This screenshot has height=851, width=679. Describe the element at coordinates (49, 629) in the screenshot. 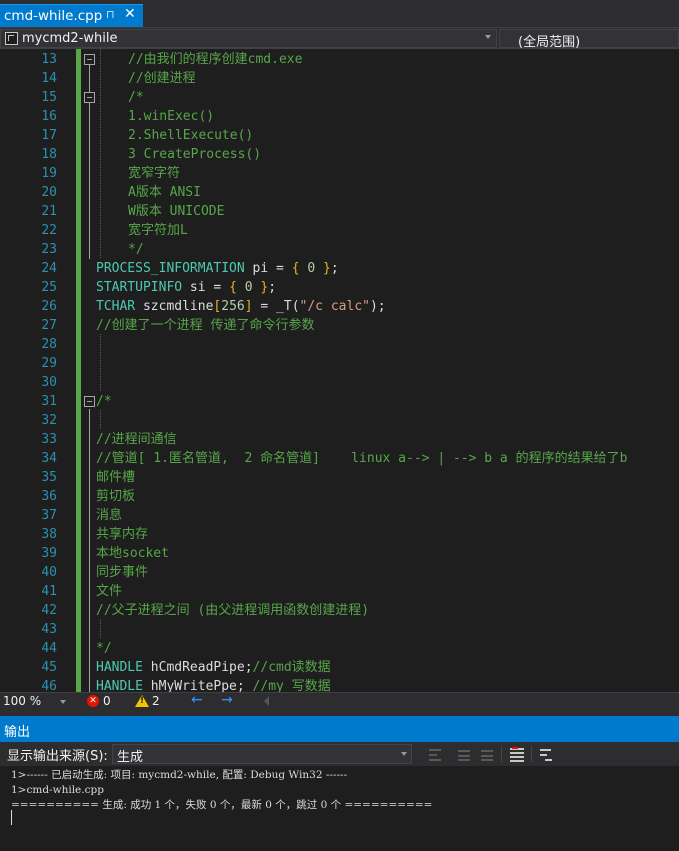

I see `line-number: 43` at that location.